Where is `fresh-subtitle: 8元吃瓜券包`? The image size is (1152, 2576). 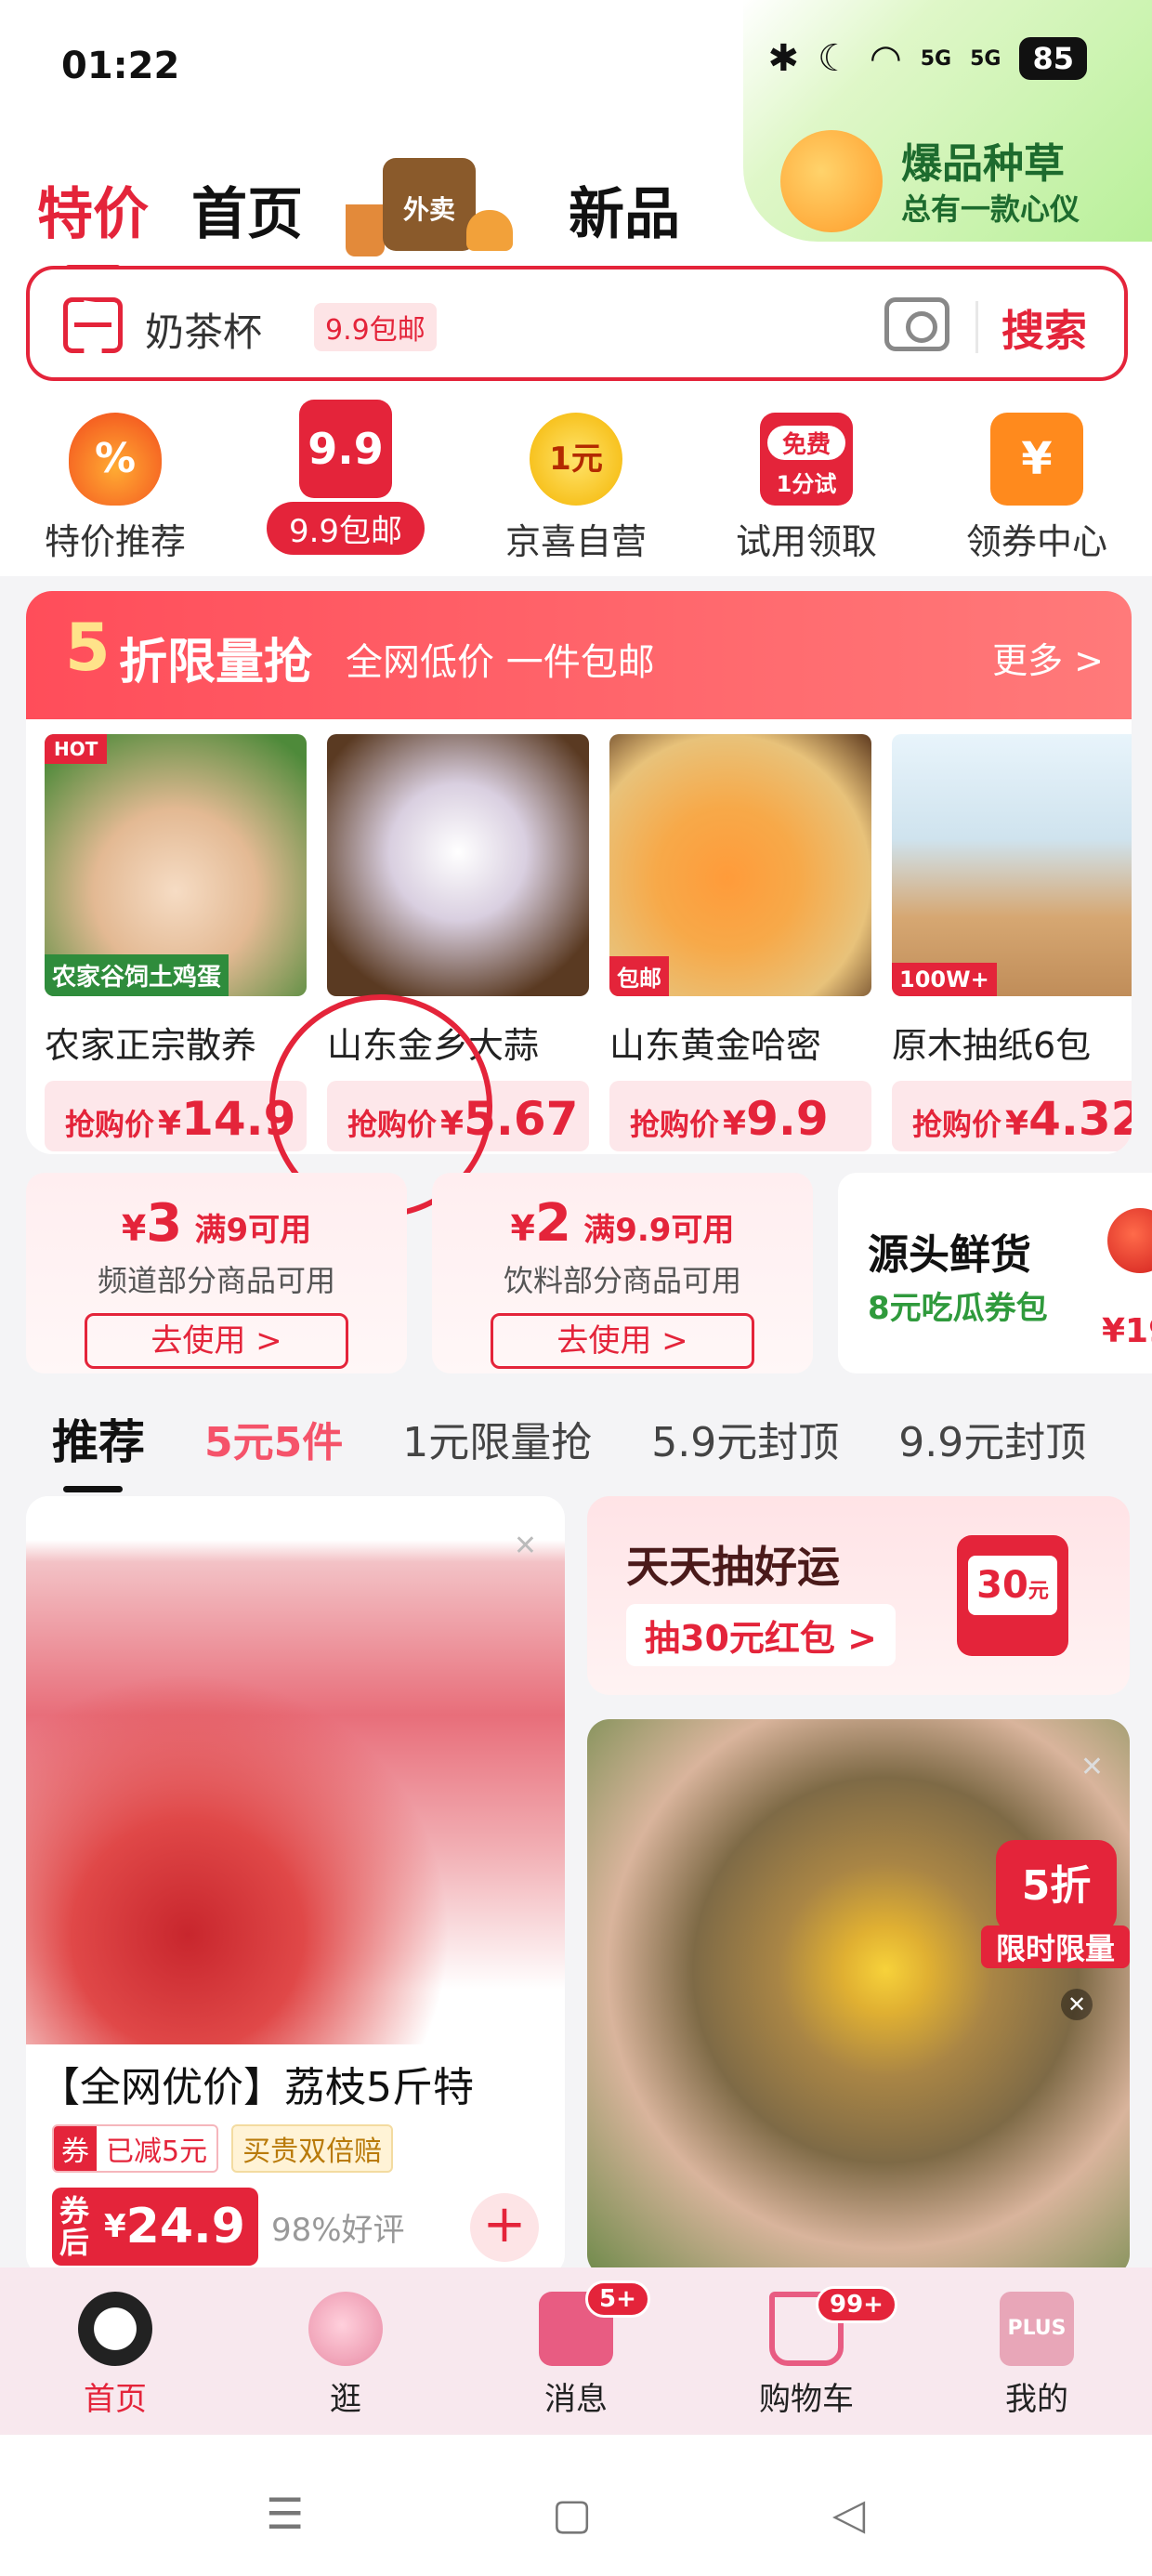
fresh-subtitle: 8元吃瓜券包 is located at coordinates (958, 1308).